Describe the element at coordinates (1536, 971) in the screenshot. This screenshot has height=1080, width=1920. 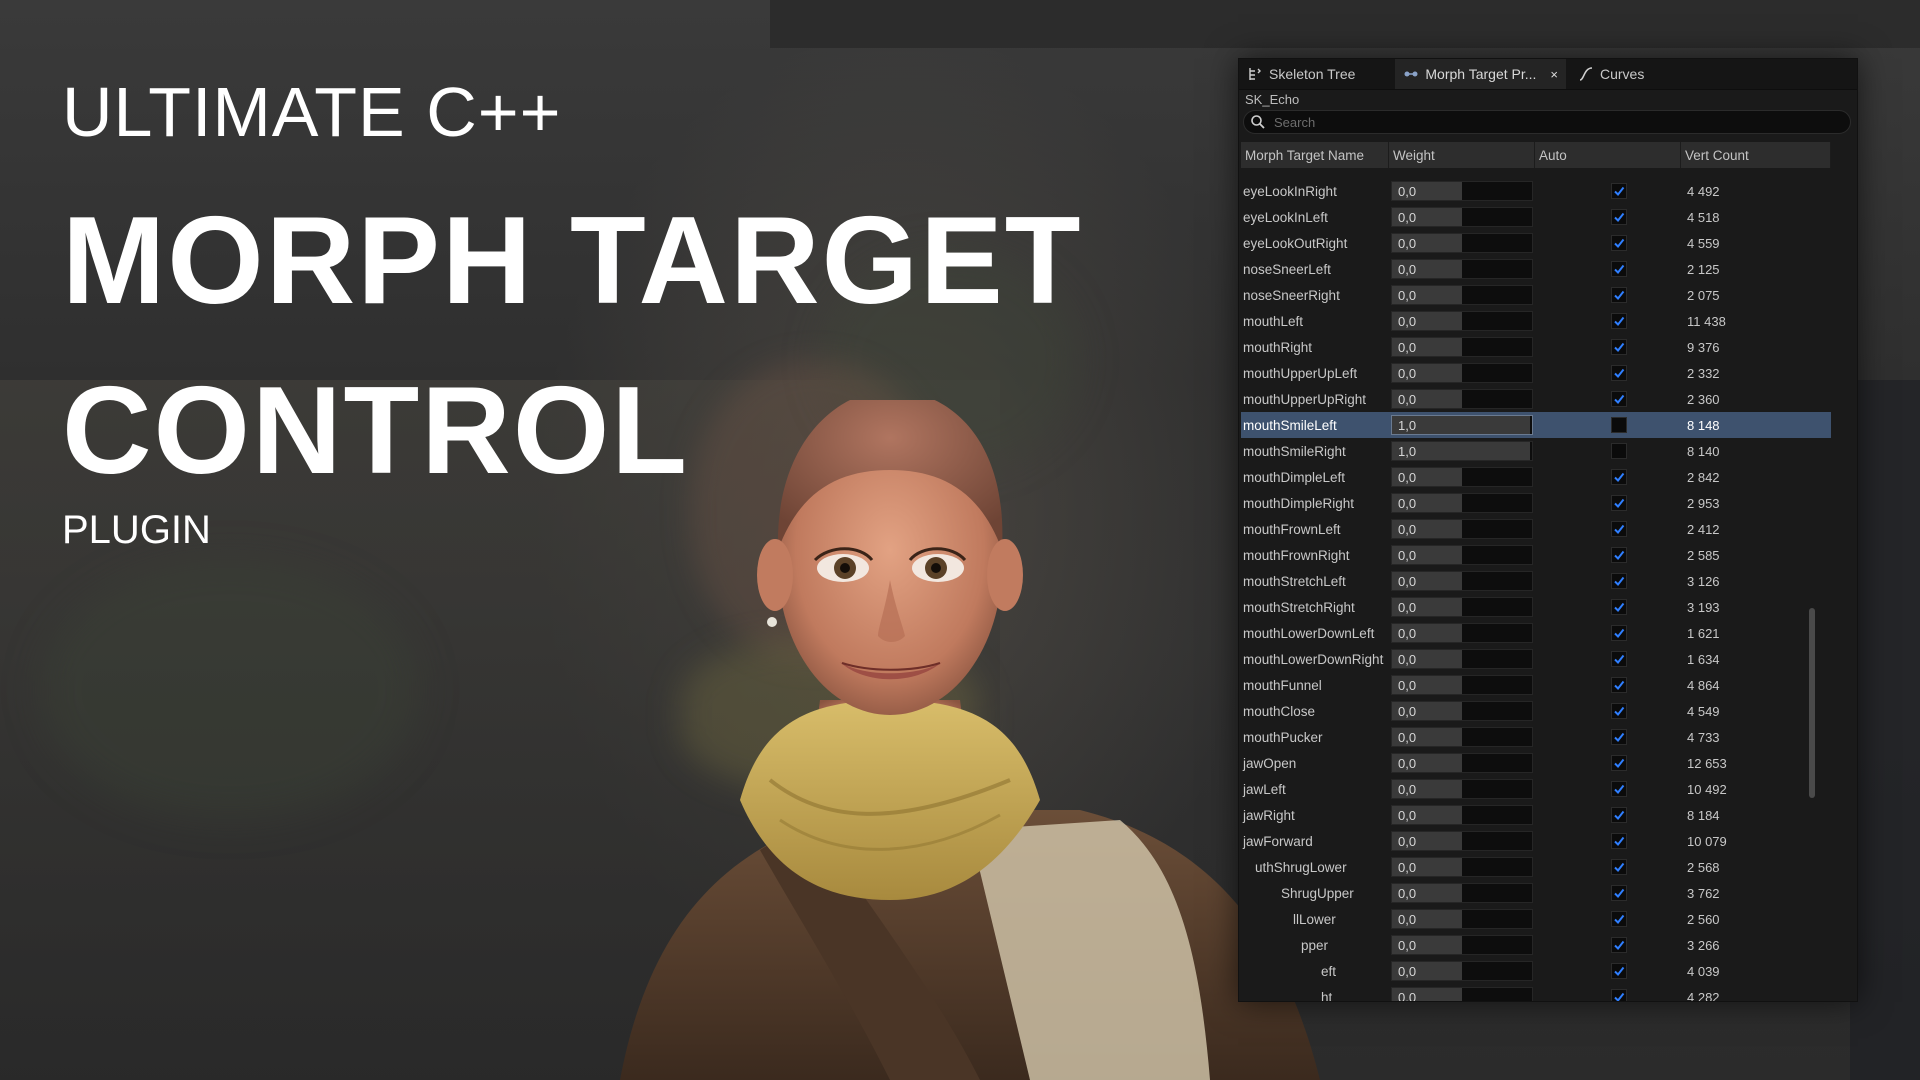
I see `morph-target-row: eft 0,0 4 039` at that location.